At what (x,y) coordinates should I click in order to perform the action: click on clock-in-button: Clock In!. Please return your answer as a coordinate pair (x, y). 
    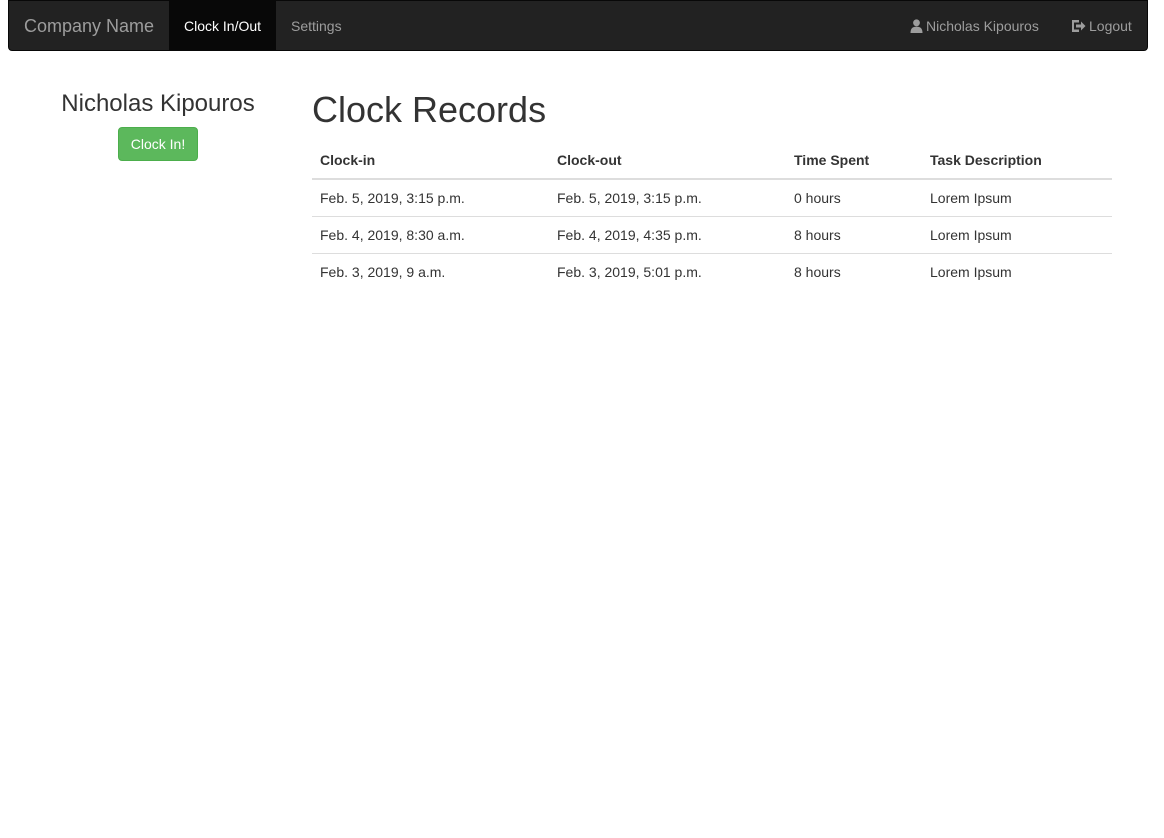
    Looking at the image, I should click on (158, 144).